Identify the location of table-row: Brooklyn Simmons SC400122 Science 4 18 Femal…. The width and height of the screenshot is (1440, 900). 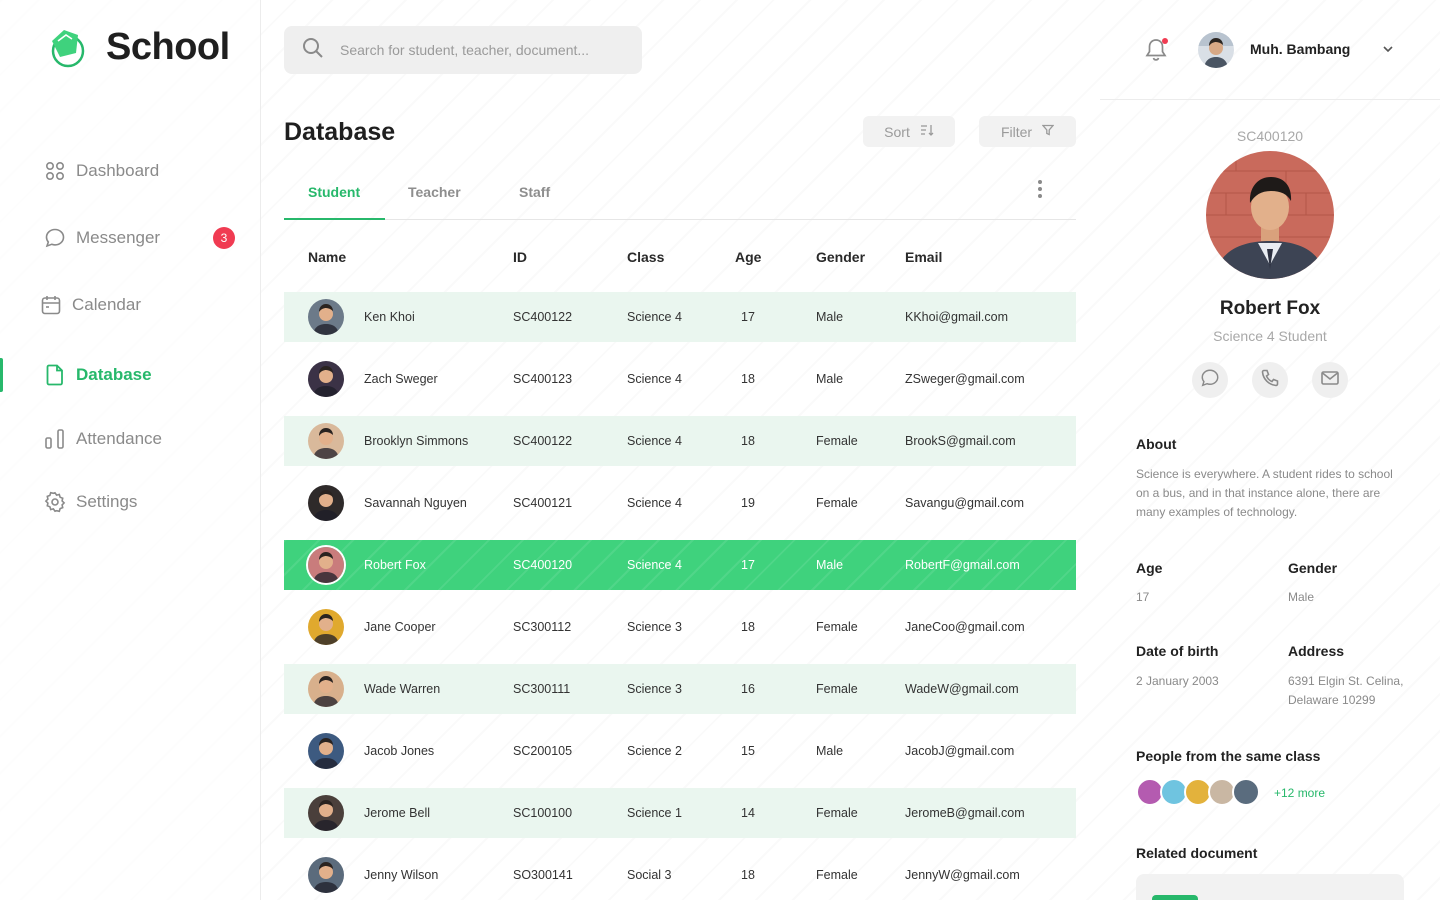
(680, 441).